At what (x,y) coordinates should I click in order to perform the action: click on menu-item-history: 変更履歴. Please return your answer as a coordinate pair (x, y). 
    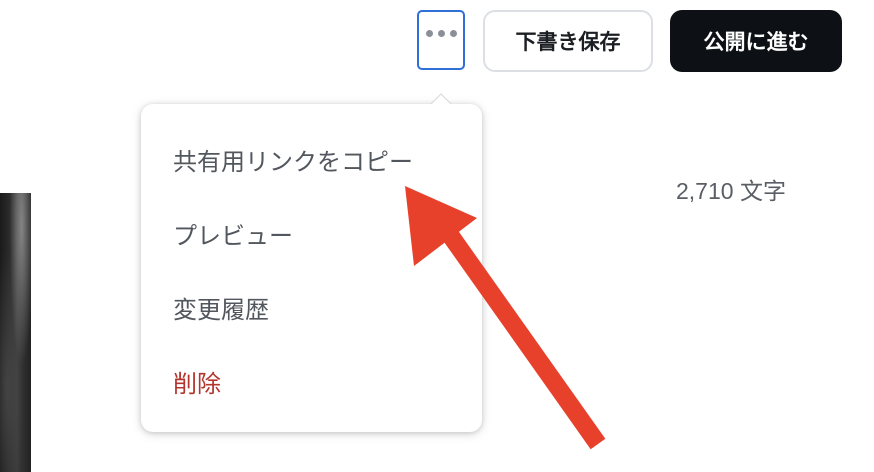
    Looking at the image, I should click on (221, 307).